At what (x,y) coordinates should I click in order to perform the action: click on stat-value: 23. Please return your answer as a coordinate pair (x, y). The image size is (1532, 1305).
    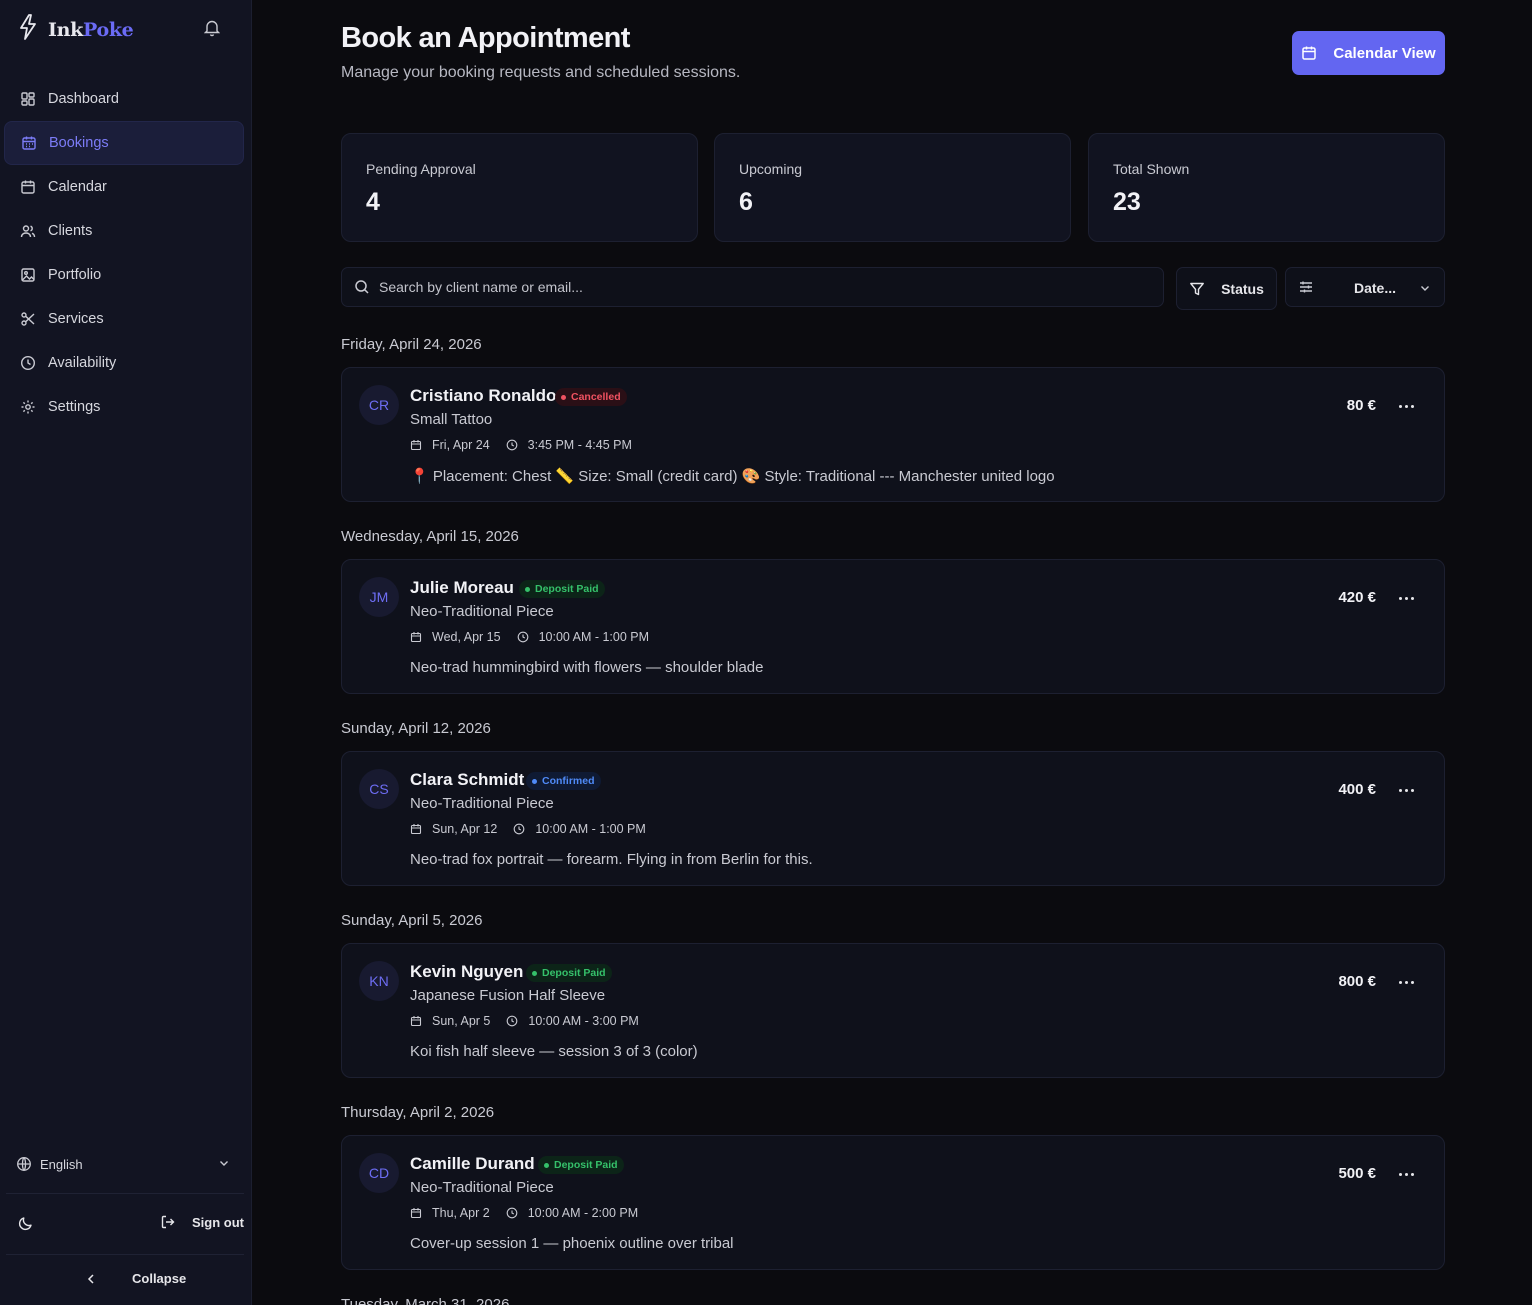
    Looking at the image, I should click on (1127, 202).